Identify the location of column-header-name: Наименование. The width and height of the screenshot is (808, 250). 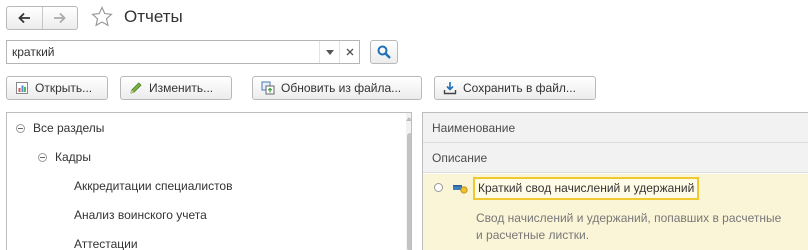
(615, 128).